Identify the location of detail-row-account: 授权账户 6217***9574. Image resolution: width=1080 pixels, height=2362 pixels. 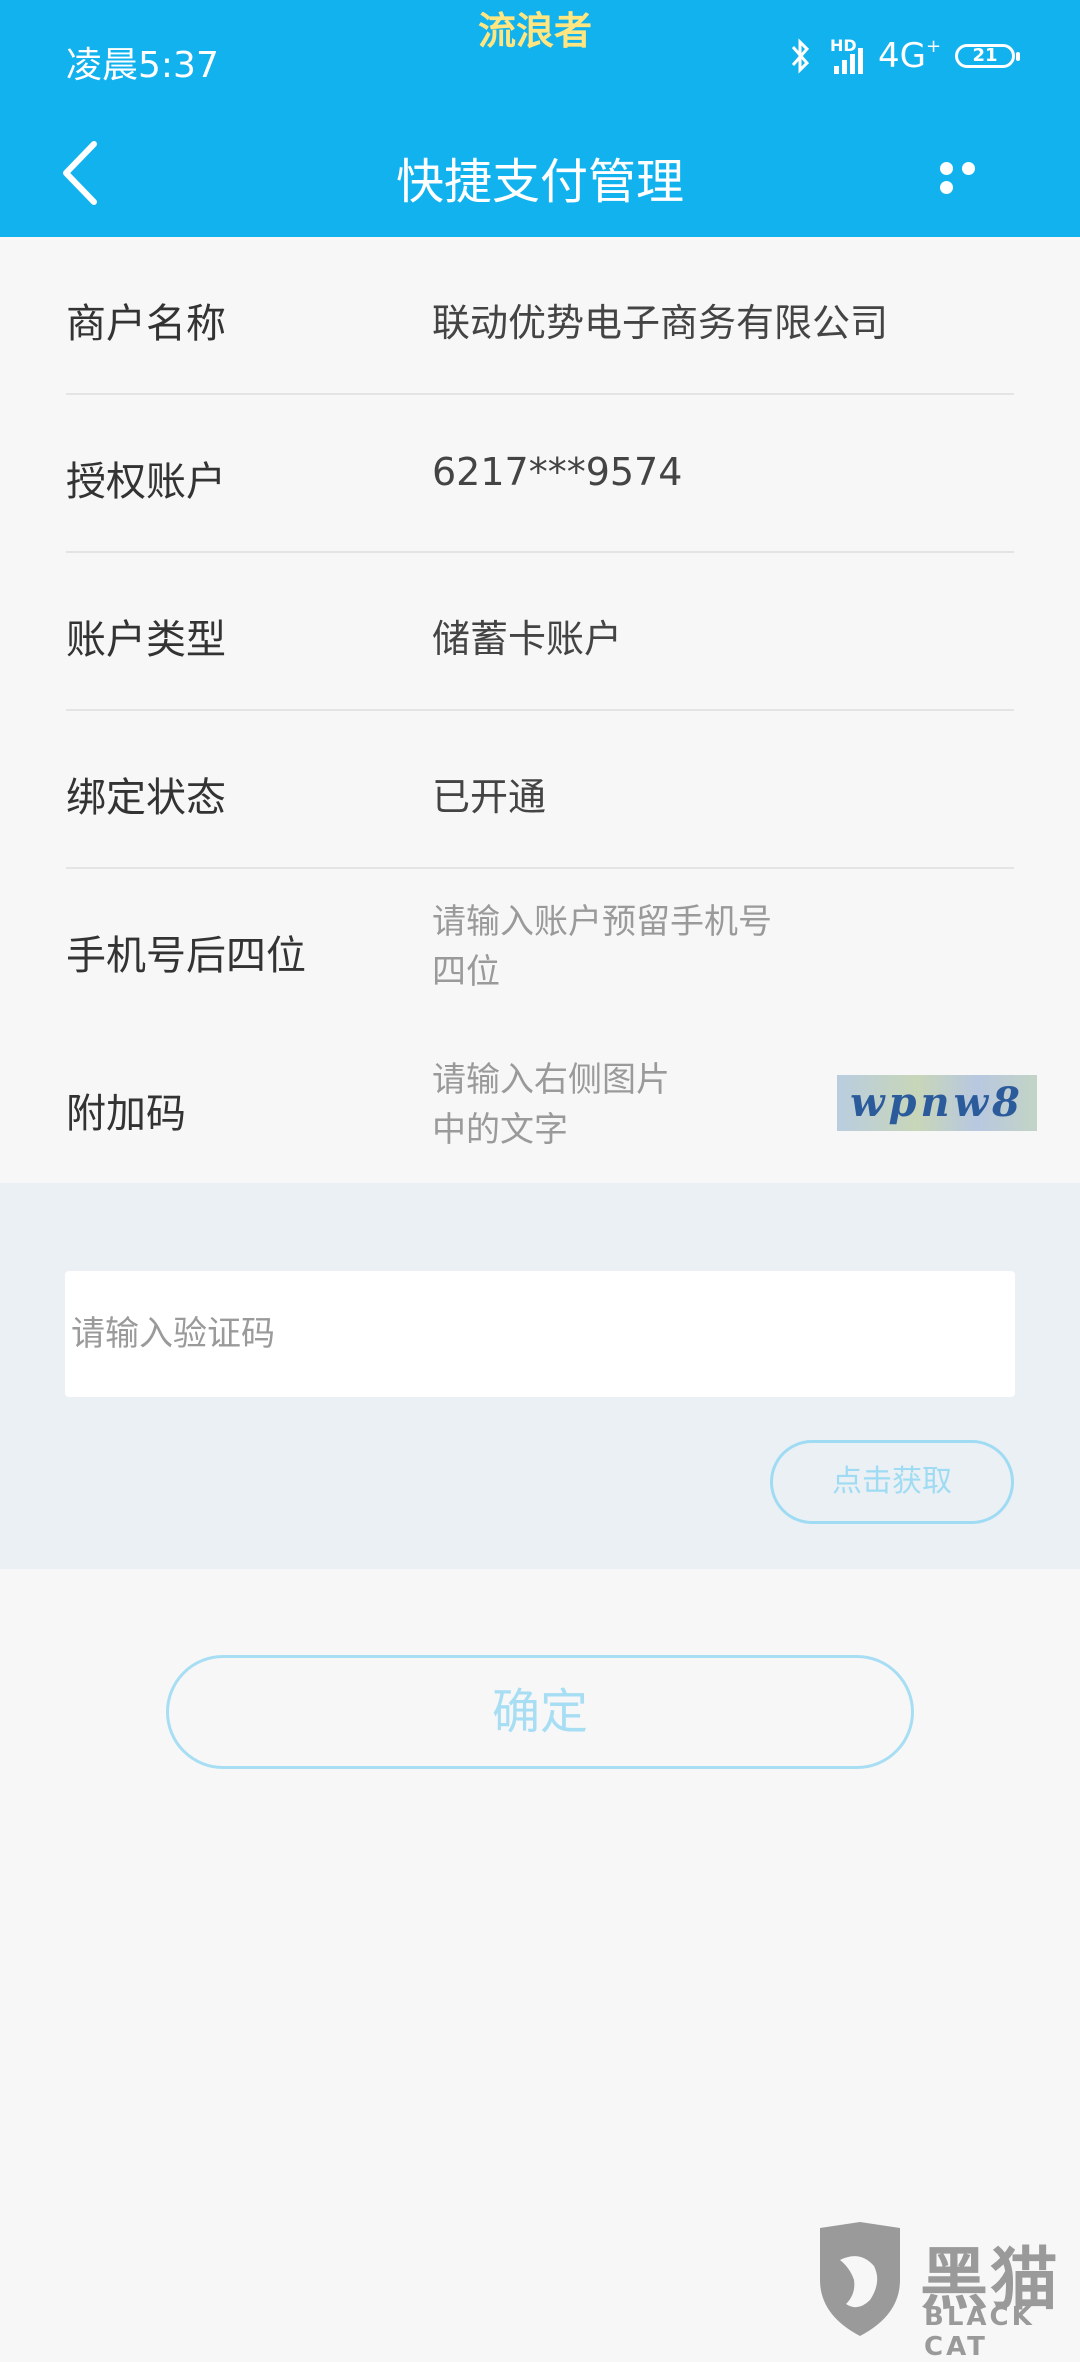
(540, 474).